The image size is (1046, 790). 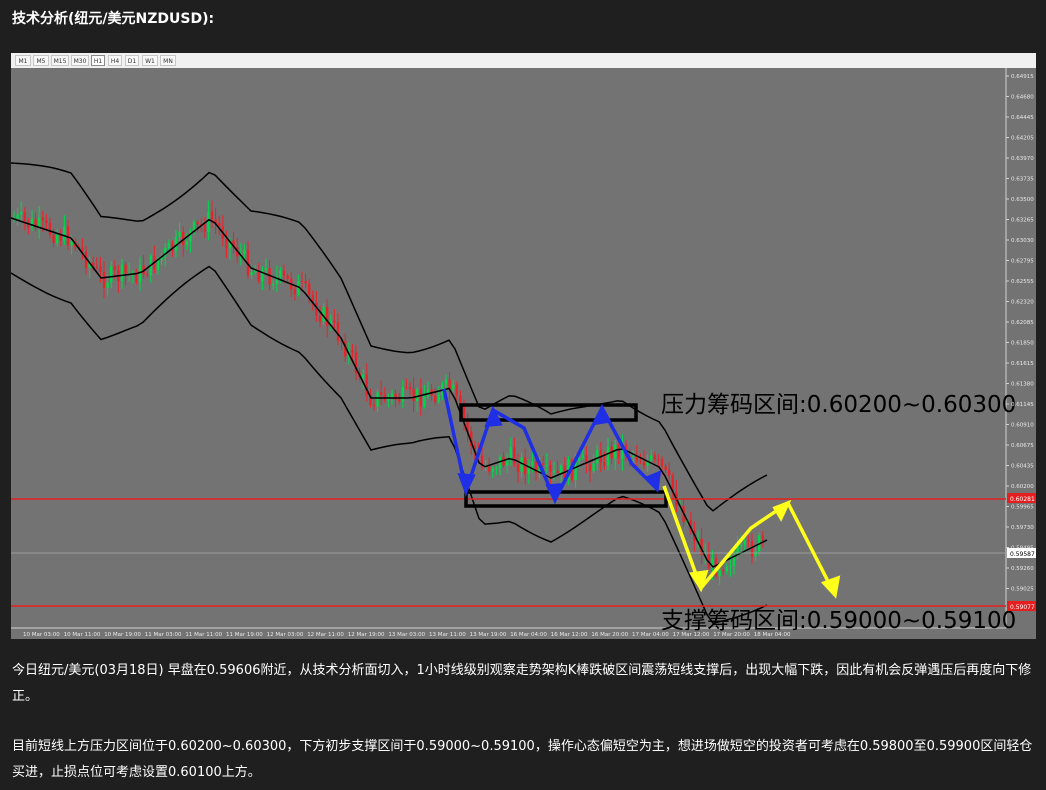 I want to click on time-tick-label: 12 Mar 03:00, so click(x=285, y=635).